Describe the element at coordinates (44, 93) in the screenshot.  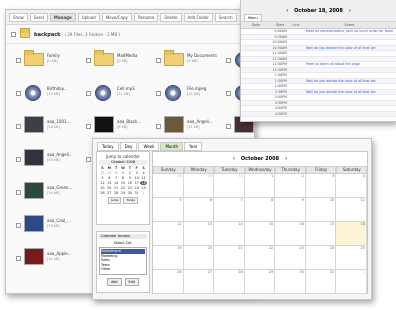
I see `file-item: Birthday... [13 kB]` at that location.